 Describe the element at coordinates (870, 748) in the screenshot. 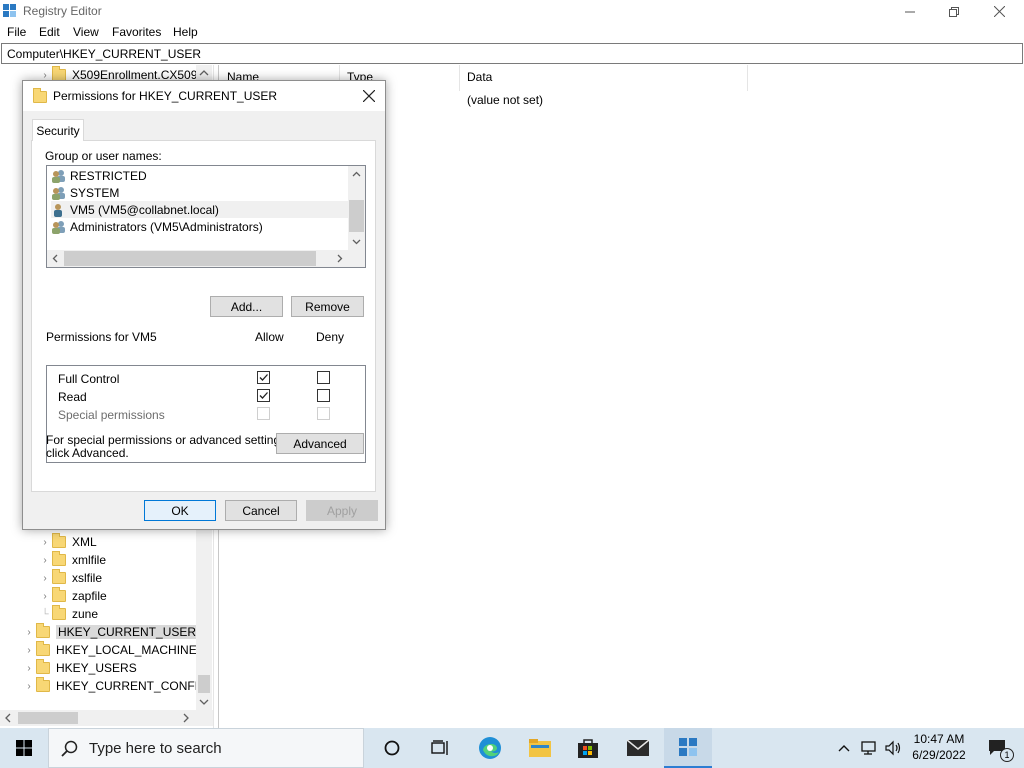

I see `network-button` at that location.